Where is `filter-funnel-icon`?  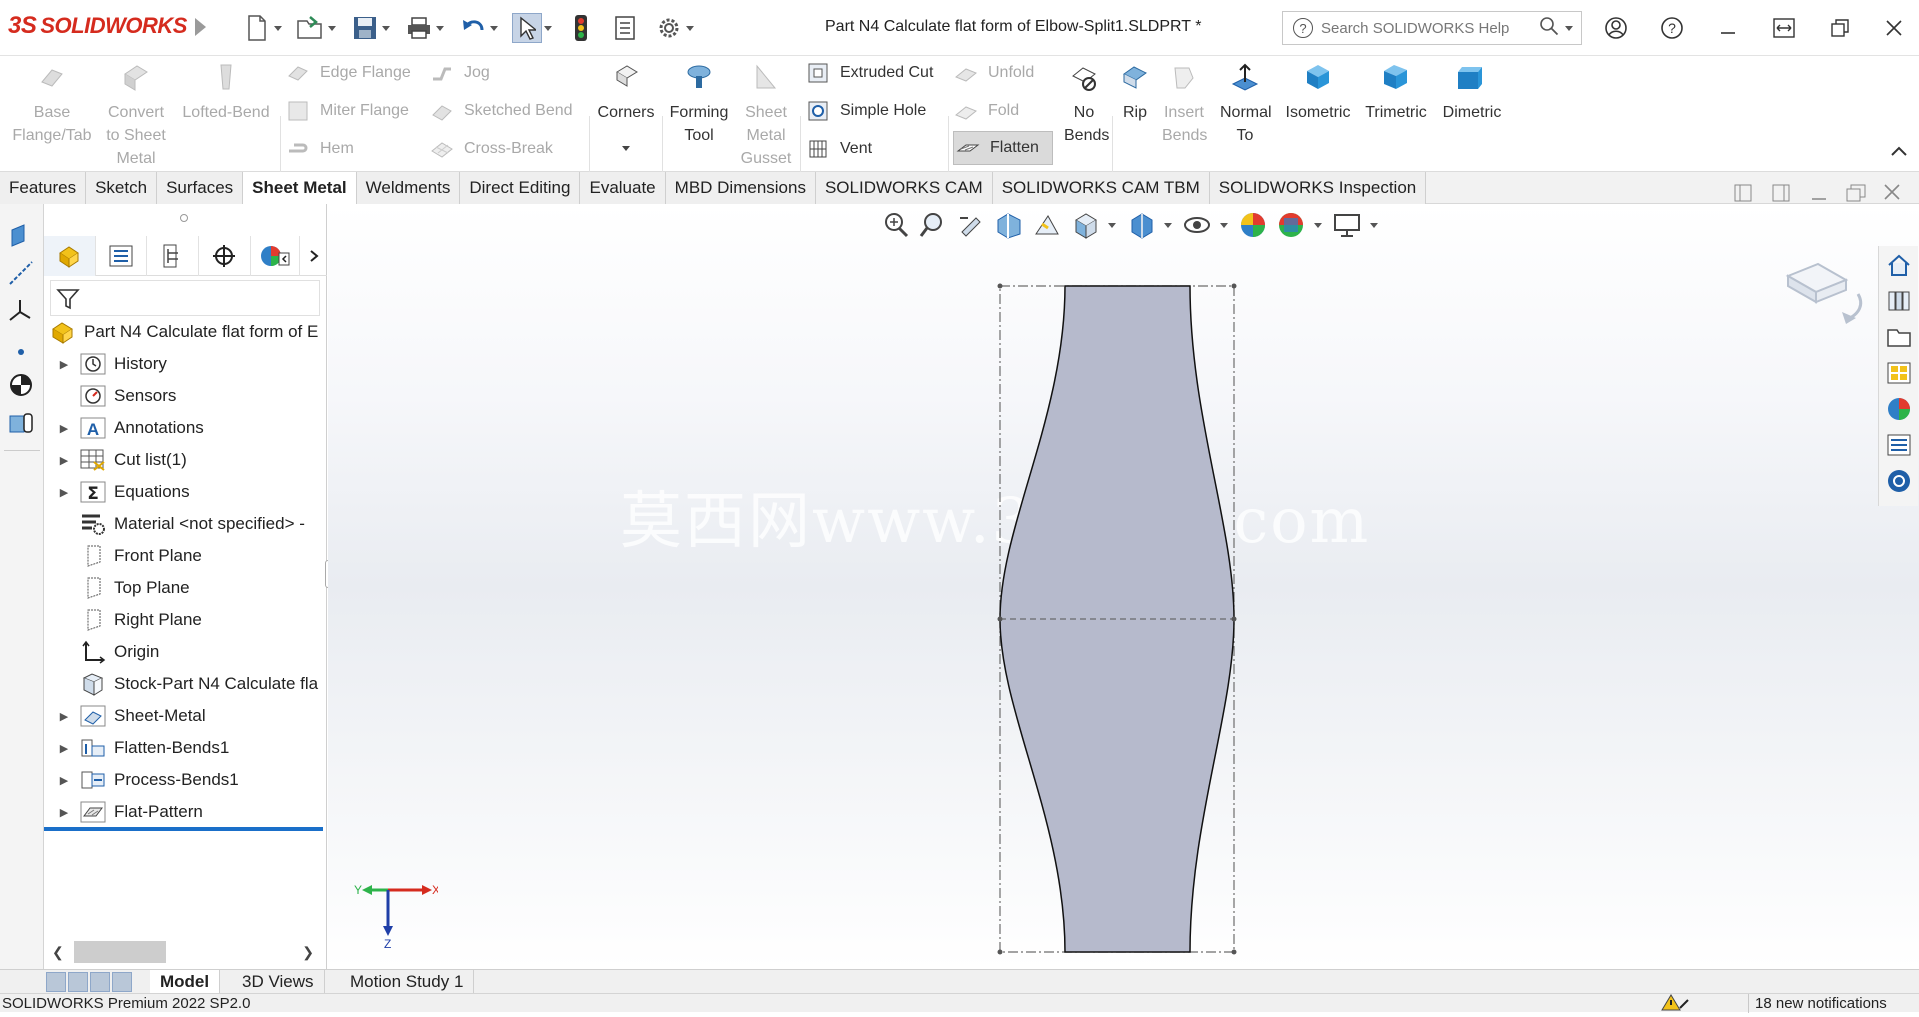 filter-funnel-icon is located at coordinates (68, 299).